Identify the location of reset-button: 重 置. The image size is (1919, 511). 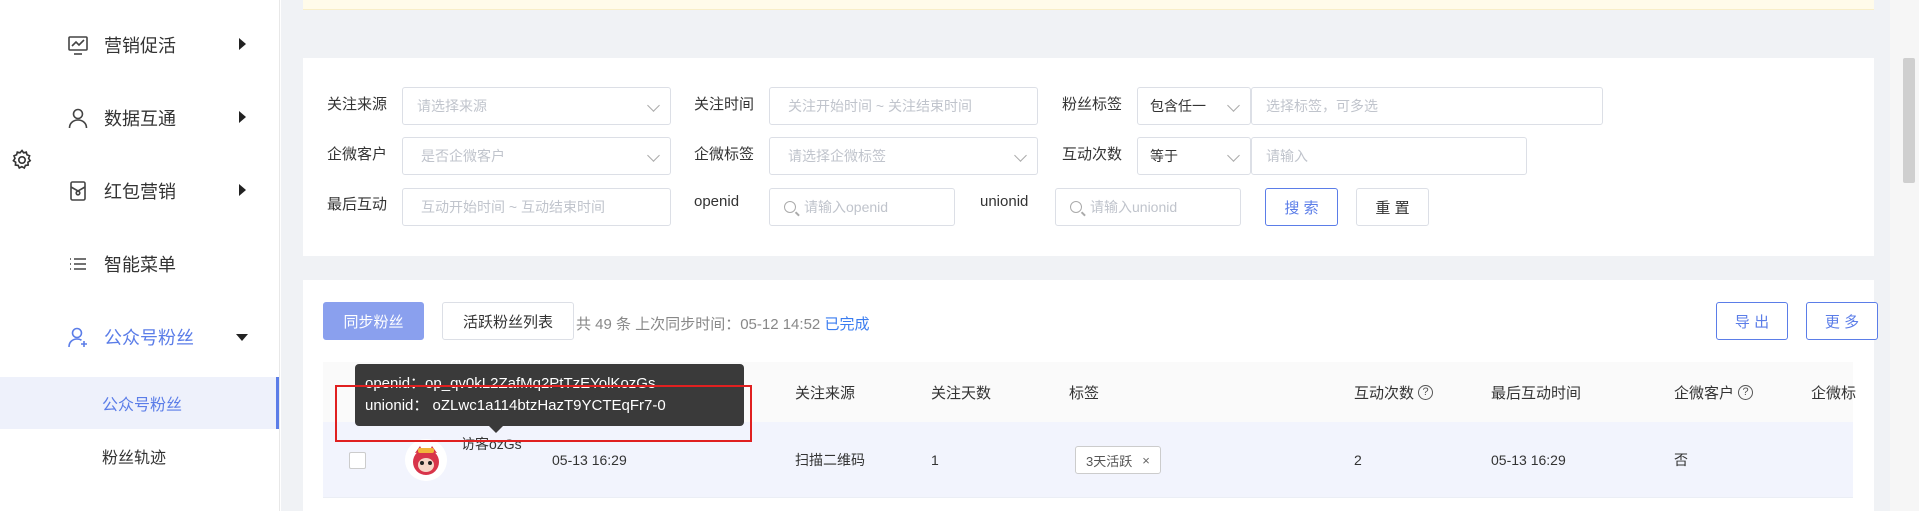
(1392, 207).